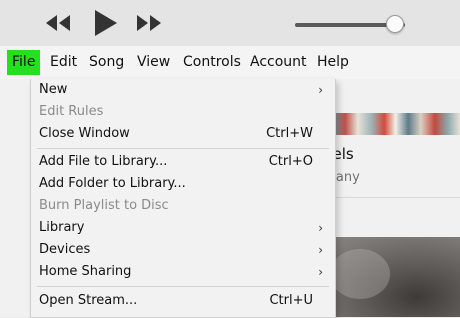  What do you see at coordinates (333, 62) in the screenshot?
I see `menu-help: Help` at bounding box center [333, 62].